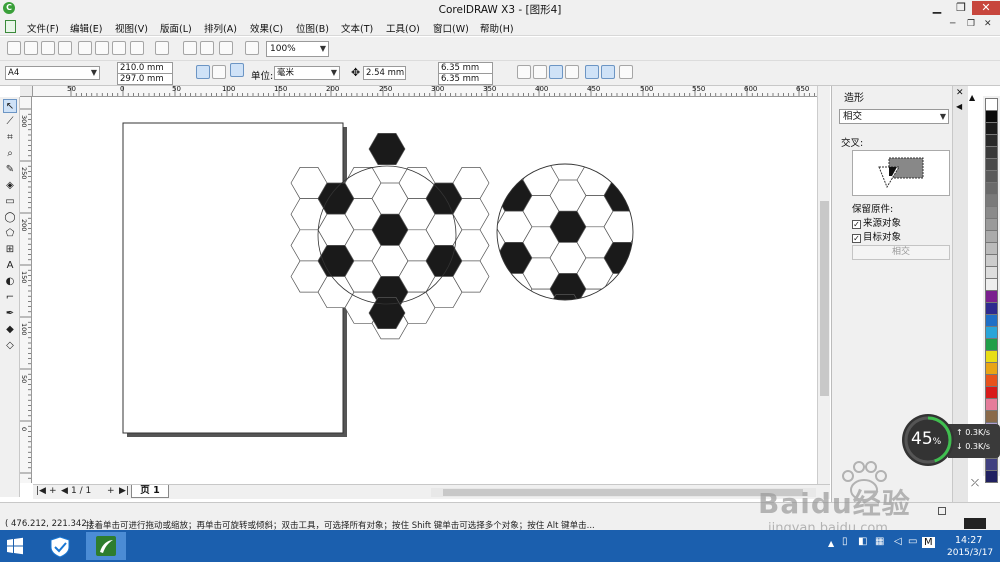 Image resolution: width=1000 pixels, height=562 pixels. I want to click on zoom-tool-icon: ⌕, so click(10, 154).